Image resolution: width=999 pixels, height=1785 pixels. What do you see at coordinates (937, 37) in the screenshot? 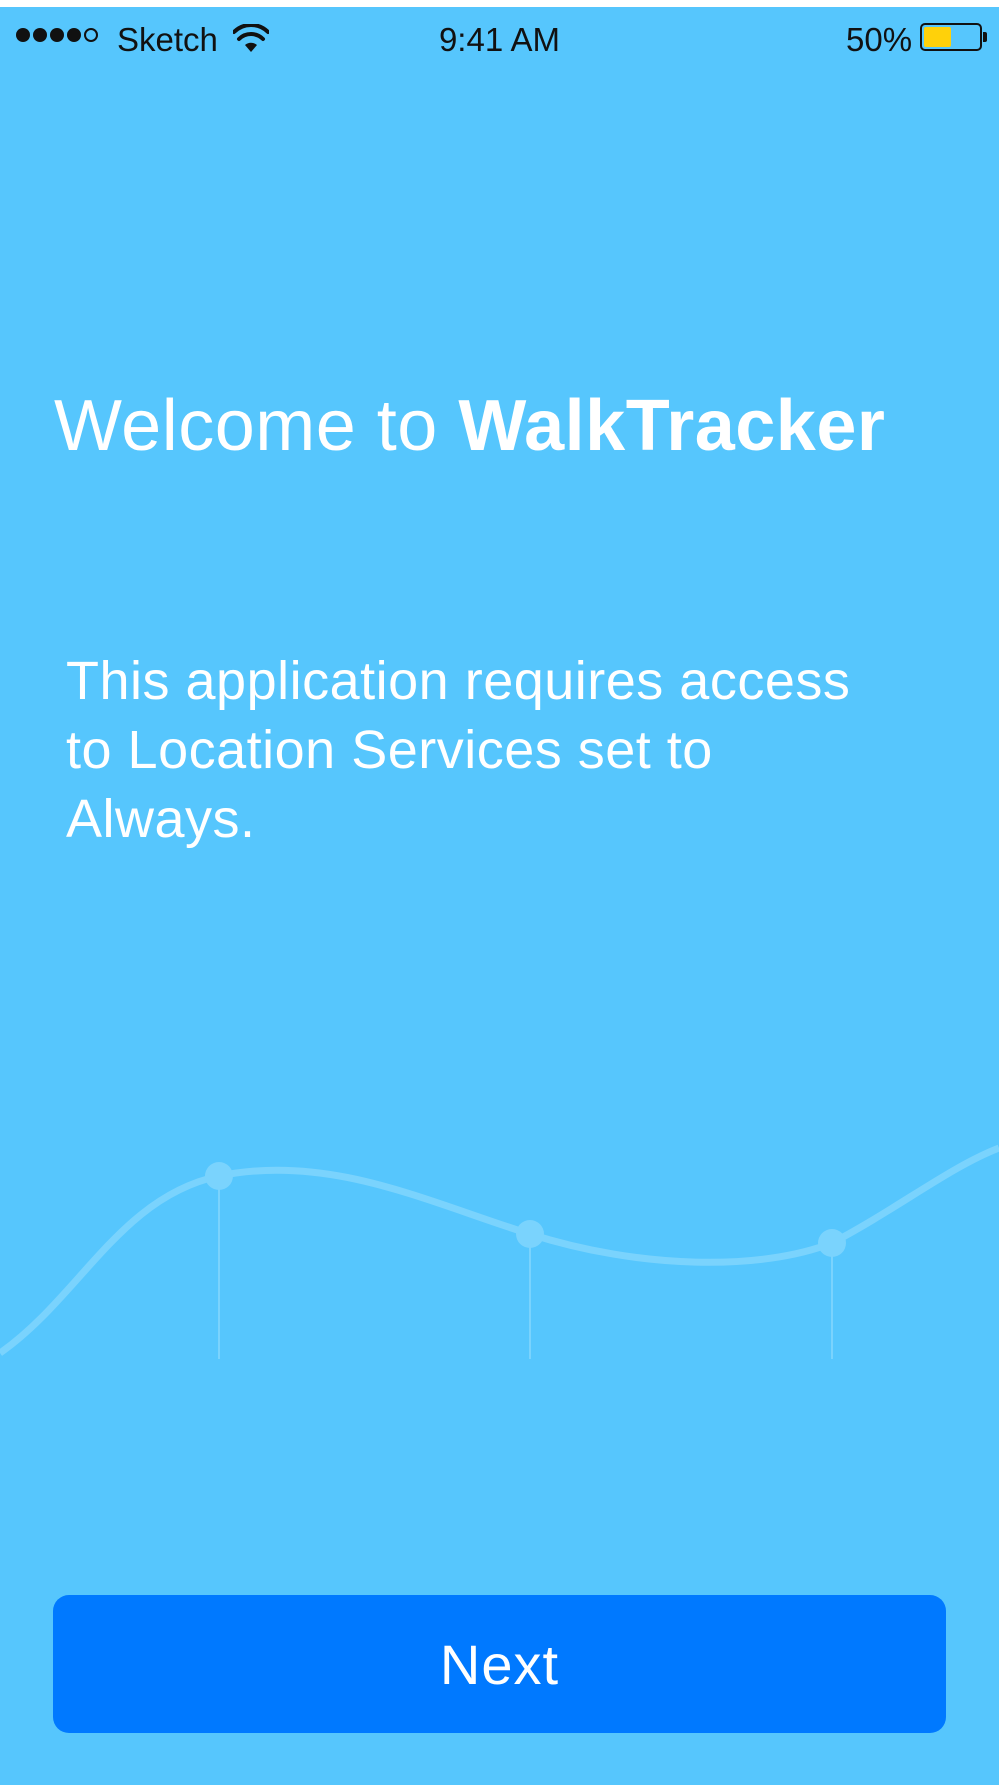
I see `battery-level-fill` at bounding box center [937, 37].